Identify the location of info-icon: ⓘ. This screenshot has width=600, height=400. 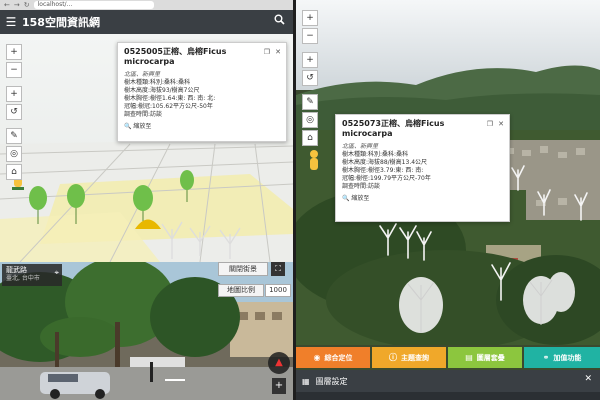
(393, 357).